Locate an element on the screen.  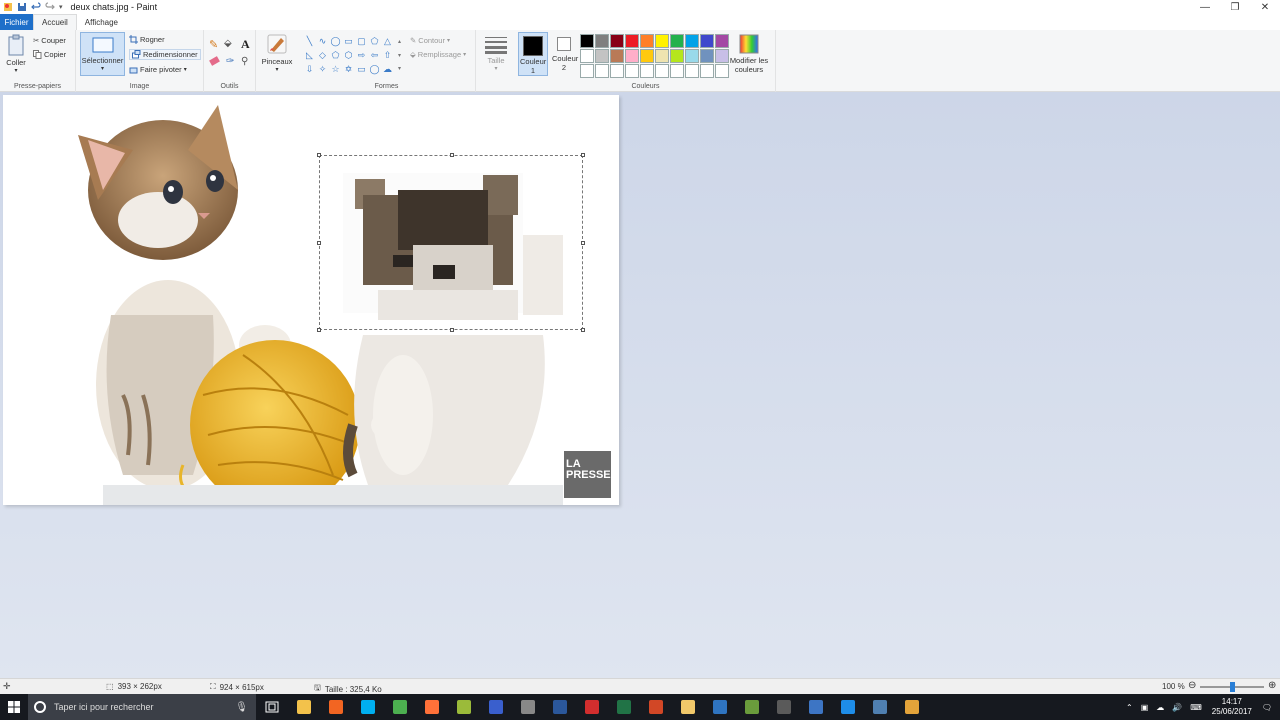
orange-app-button is located at coordinates (336, 707).